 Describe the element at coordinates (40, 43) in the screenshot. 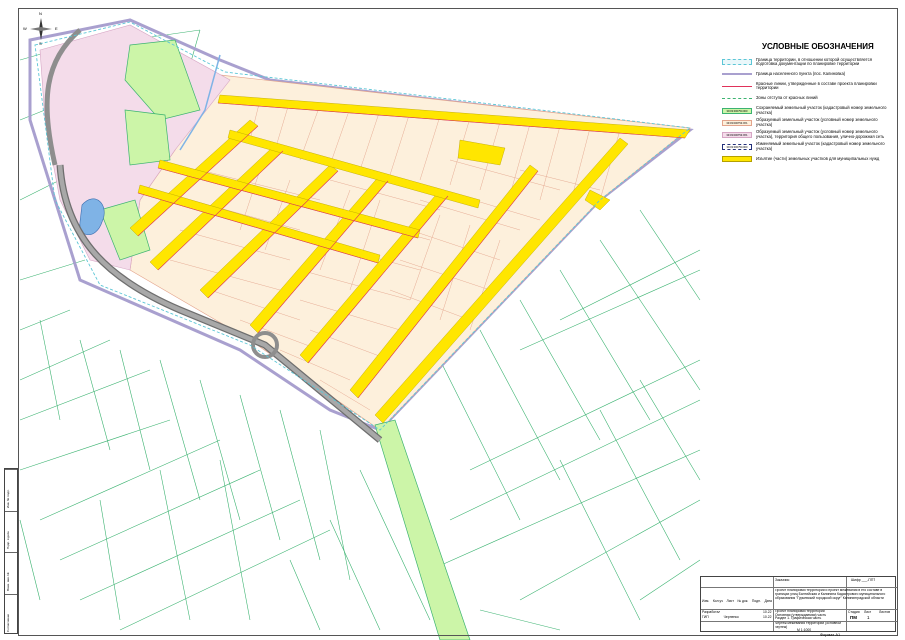

I see `compass-s: S` at that location.